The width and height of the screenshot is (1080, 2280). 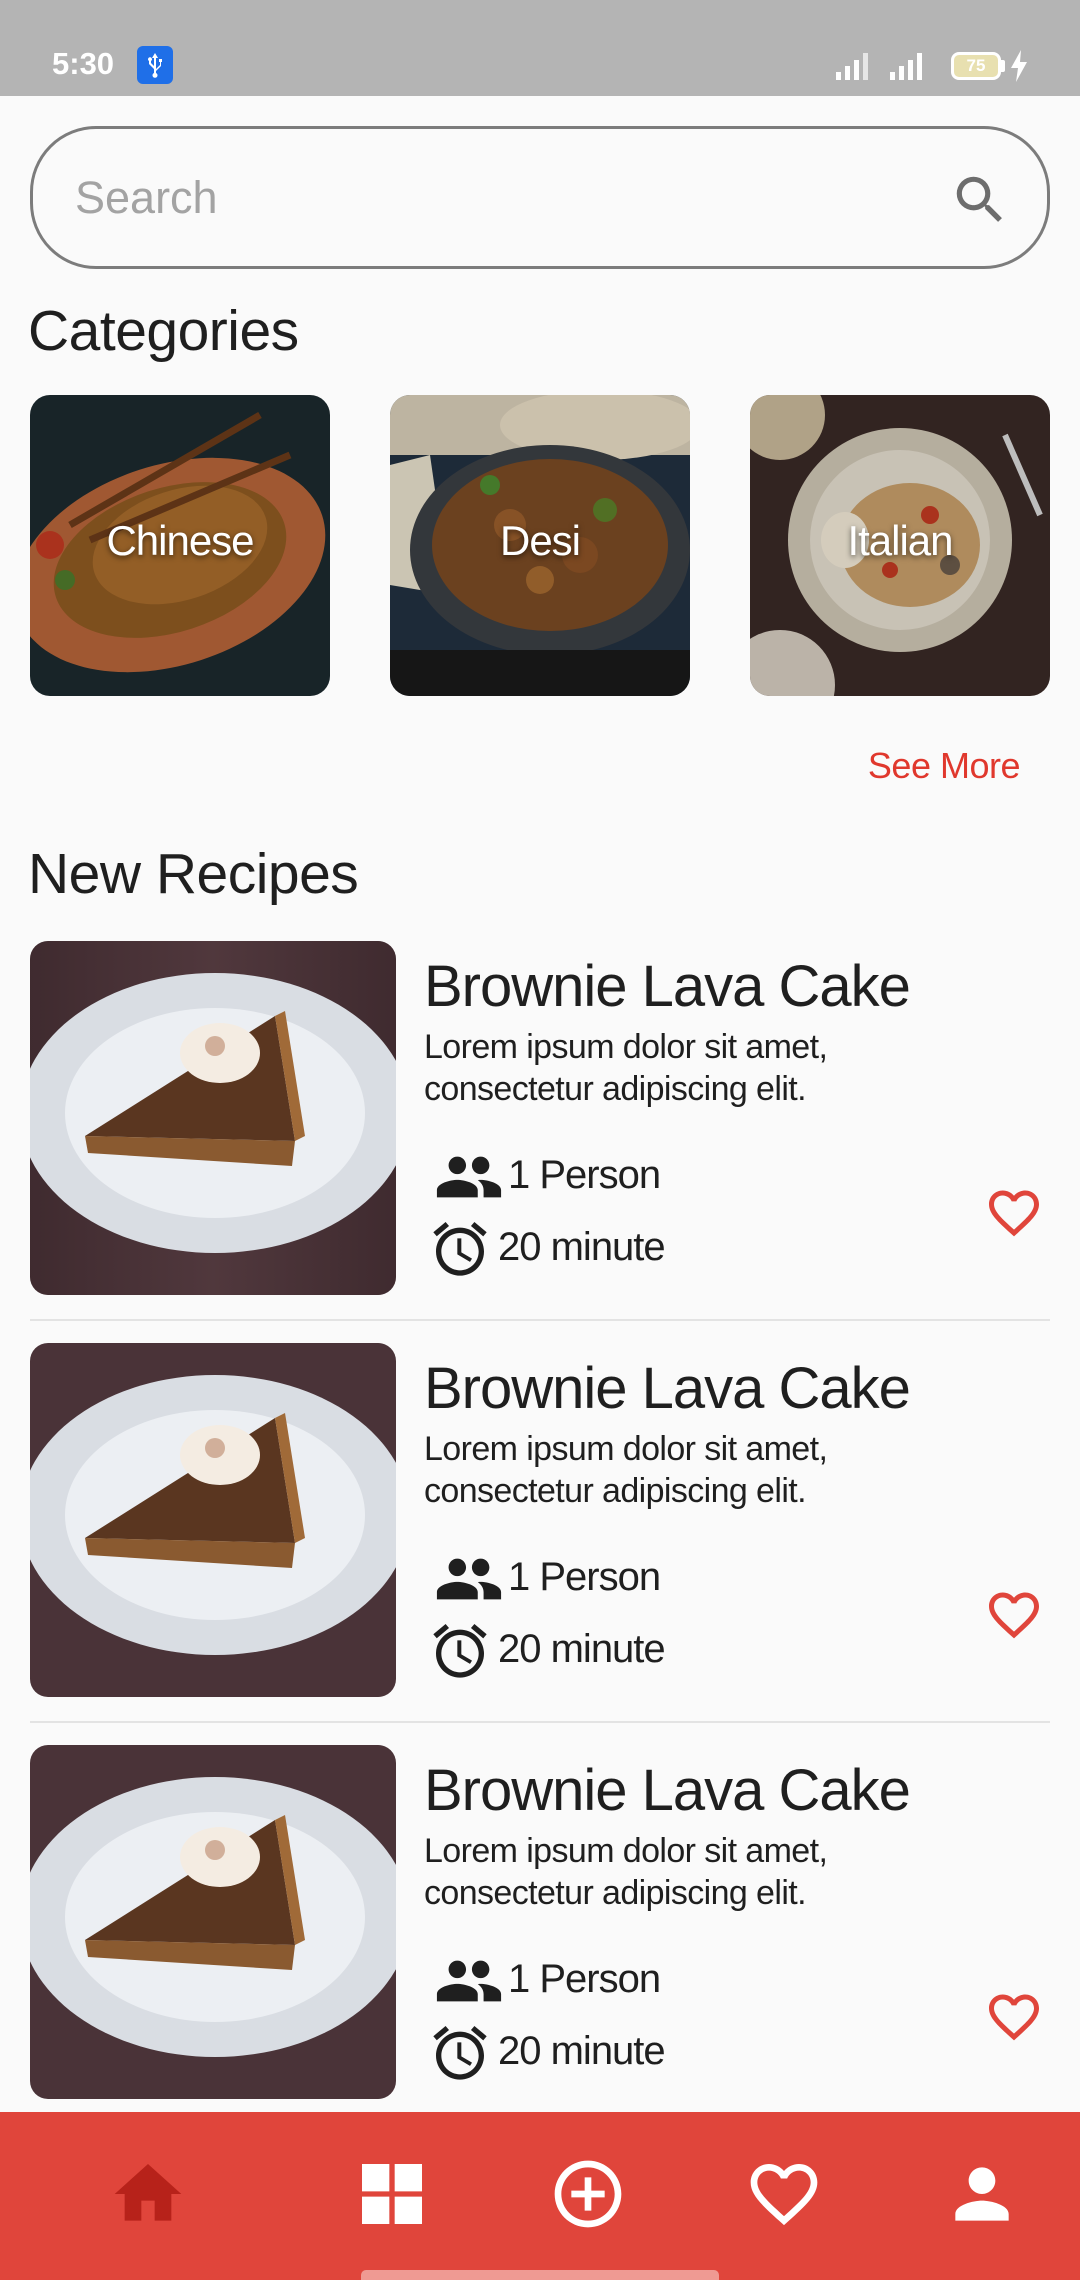 I want to click on category-card-desi: Desi, so click(x=540, y=545).